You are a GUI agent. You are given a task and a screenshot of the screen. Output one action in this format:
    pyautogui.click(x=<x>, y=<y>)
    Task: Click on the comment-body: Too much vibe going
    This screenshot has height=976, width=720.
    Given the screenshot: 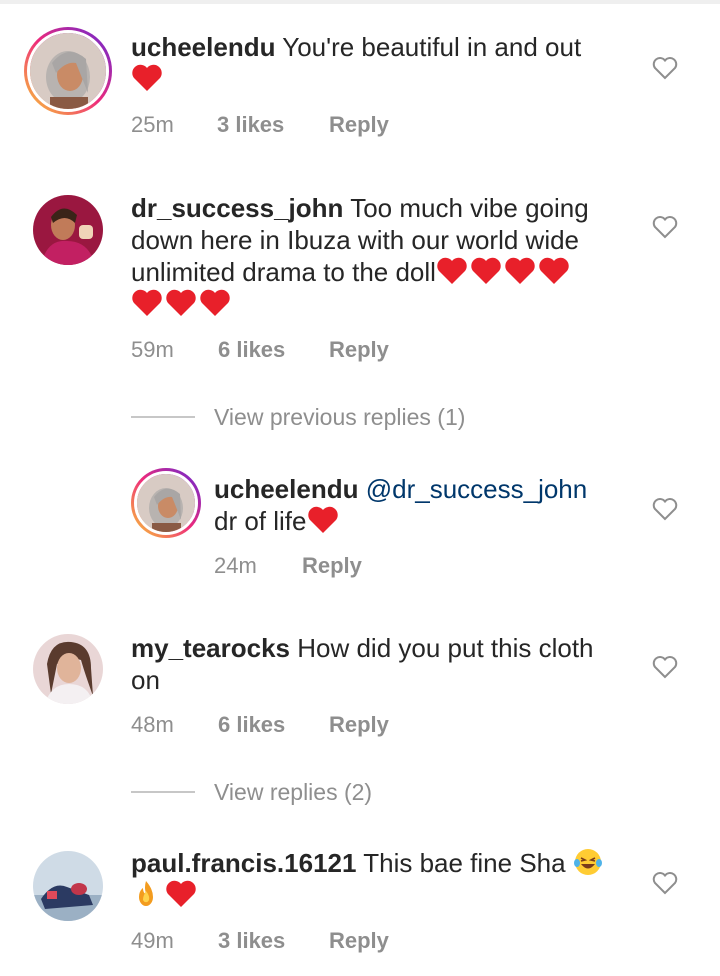 What is the action you would take?
    pyautogui.click(x=469, y=208)
    